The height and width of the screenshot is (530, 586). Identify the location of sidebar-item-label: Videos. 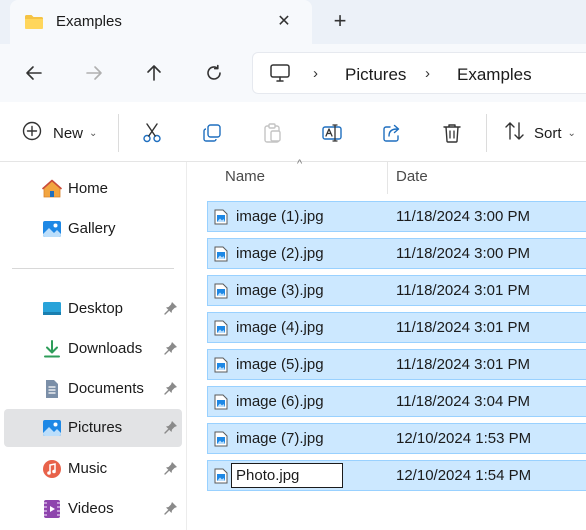
(91, 508).